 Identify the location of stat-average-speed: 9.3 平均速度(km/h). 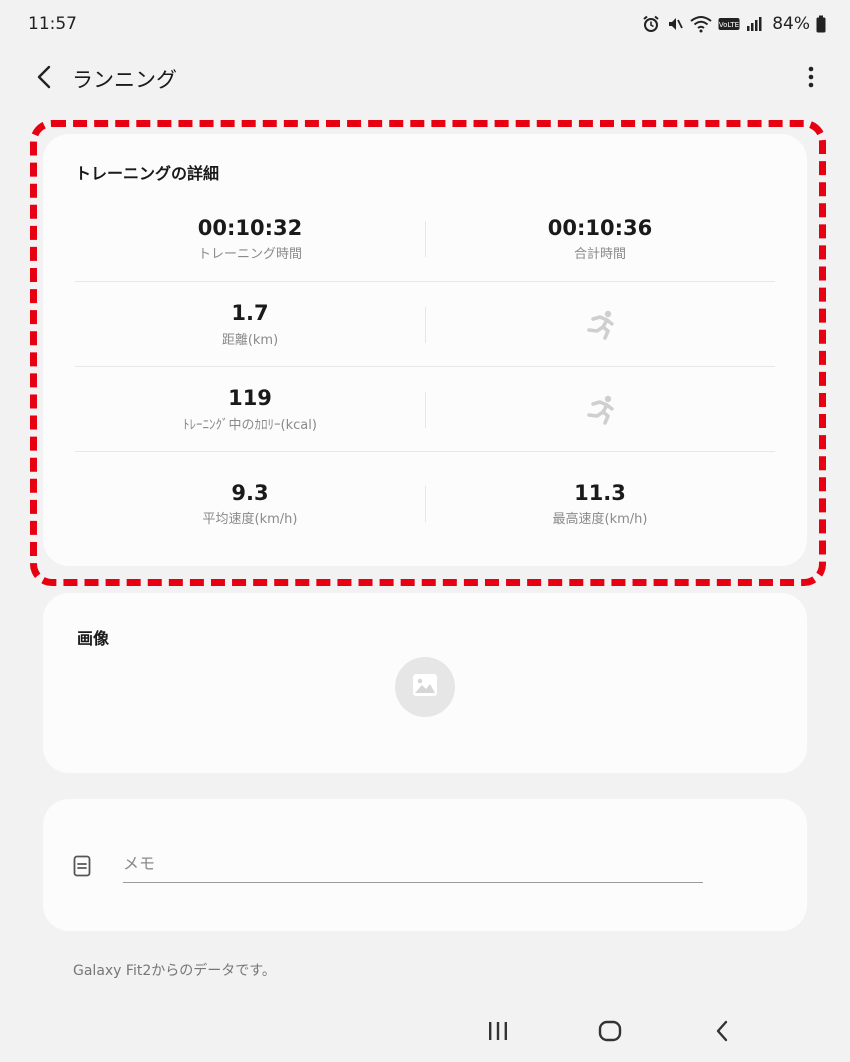
(250, 504).